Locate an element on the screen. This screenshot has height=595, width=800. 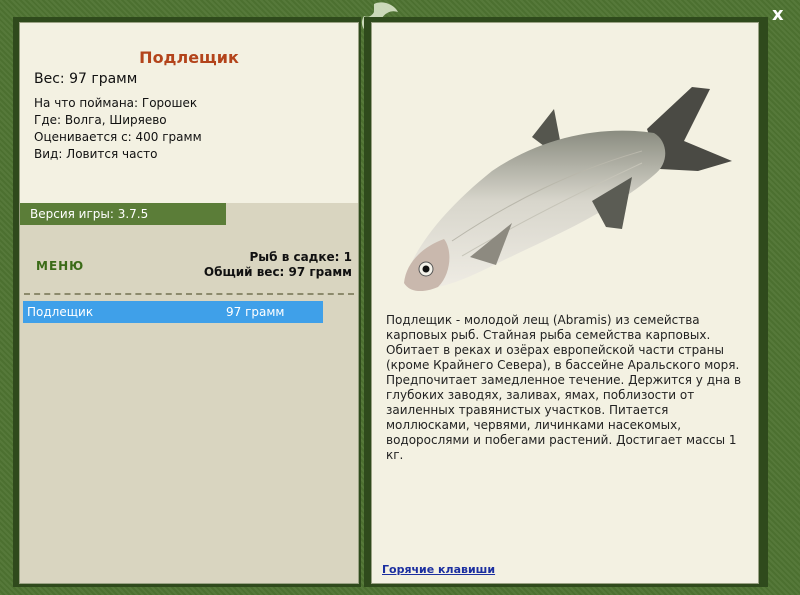
fish-frequency: Вид: Ловится часто is located at coordinates (96, 154).